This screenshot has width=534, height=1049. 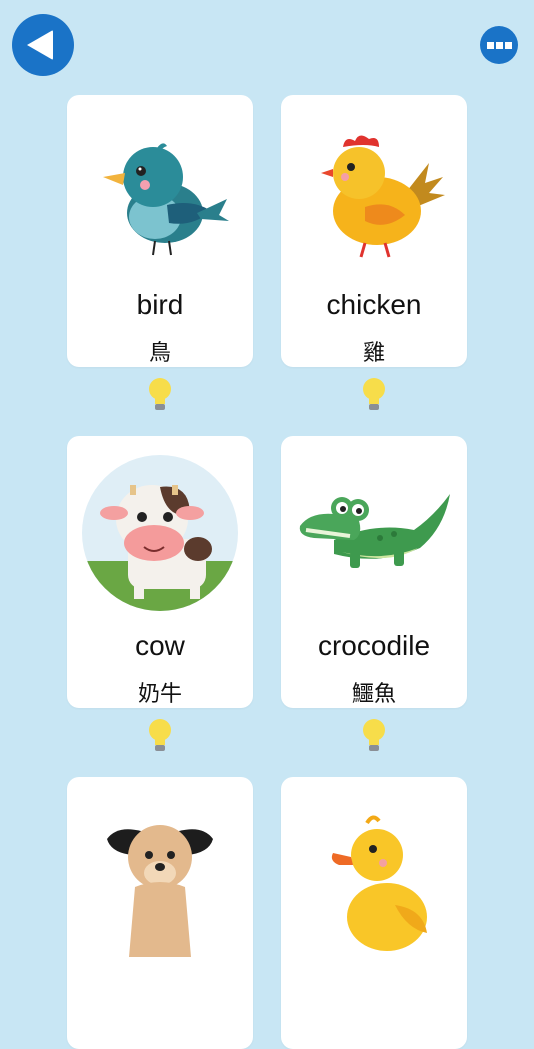 I want to click on dog-icon, so click(x=160, y=872).